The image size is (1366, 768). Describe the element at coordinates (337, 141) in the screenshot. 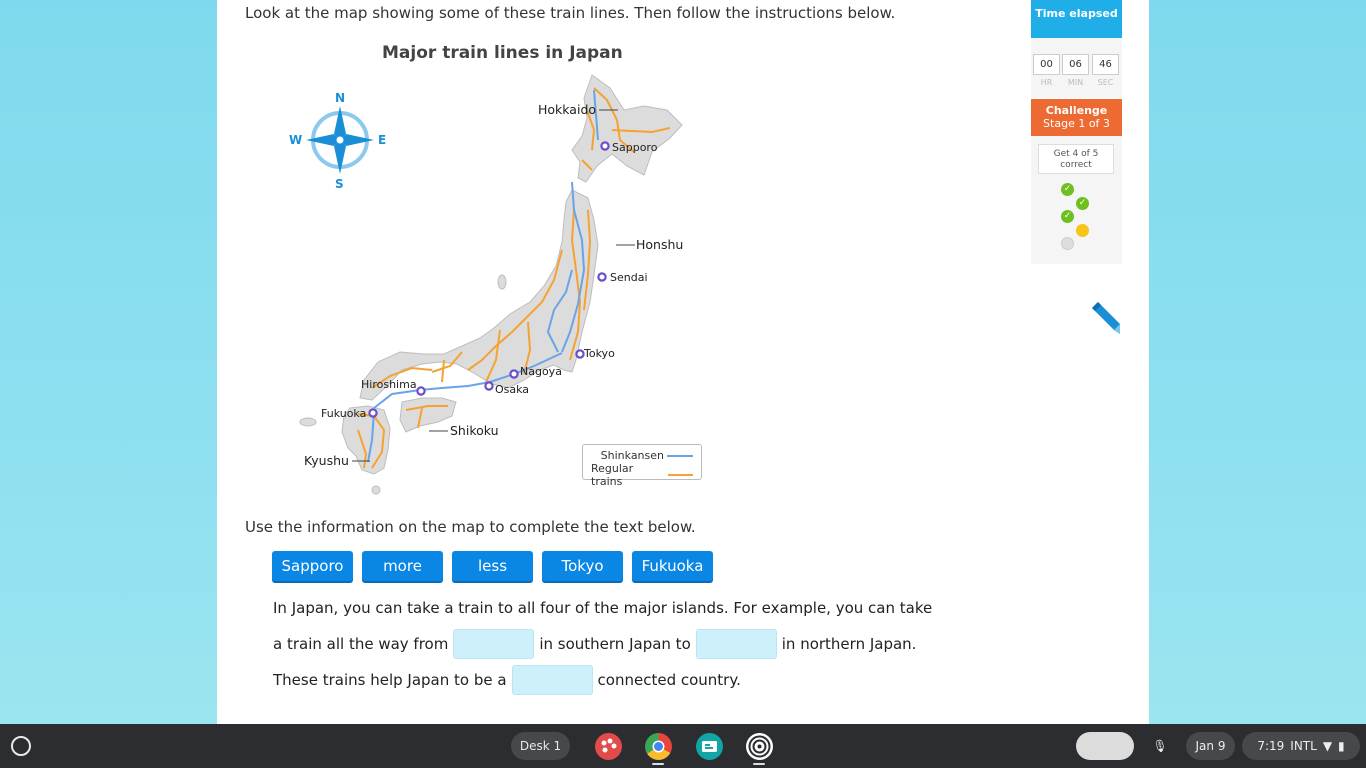

I see `compass-rose: N E S W` at that location.